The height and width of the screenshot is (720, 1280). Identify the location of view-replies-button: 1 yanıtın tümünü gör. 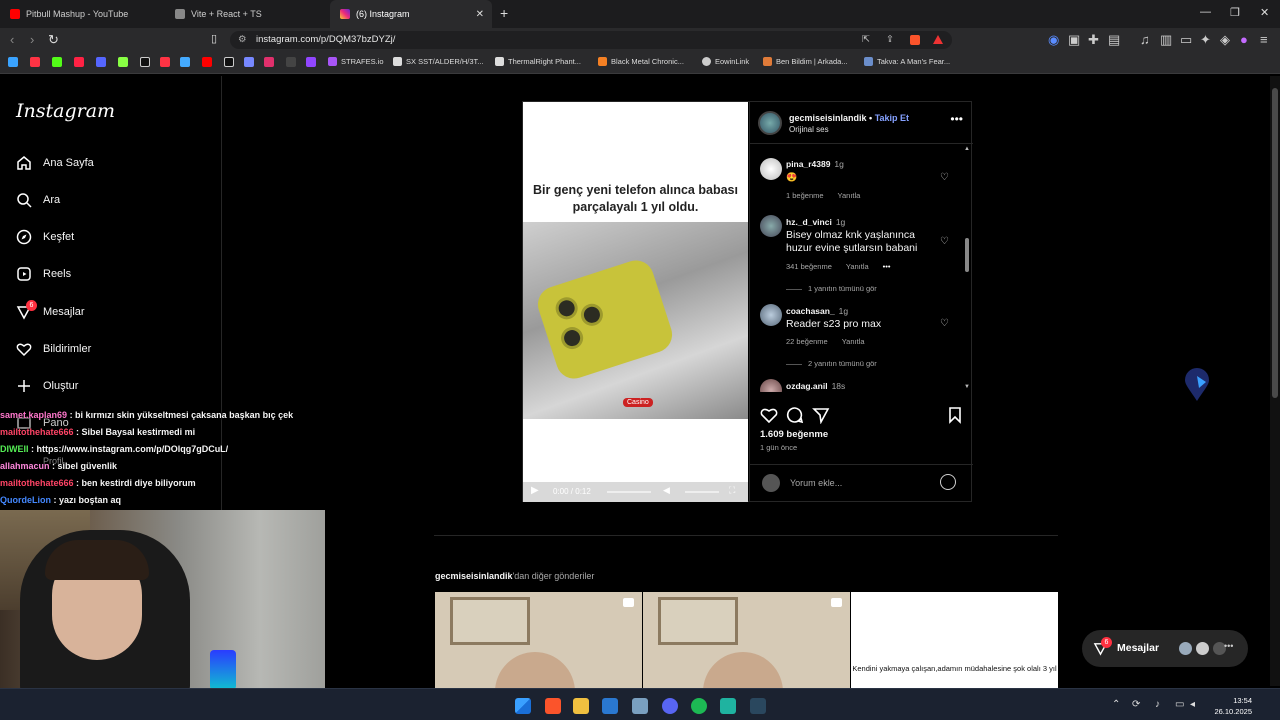
(831, 288).